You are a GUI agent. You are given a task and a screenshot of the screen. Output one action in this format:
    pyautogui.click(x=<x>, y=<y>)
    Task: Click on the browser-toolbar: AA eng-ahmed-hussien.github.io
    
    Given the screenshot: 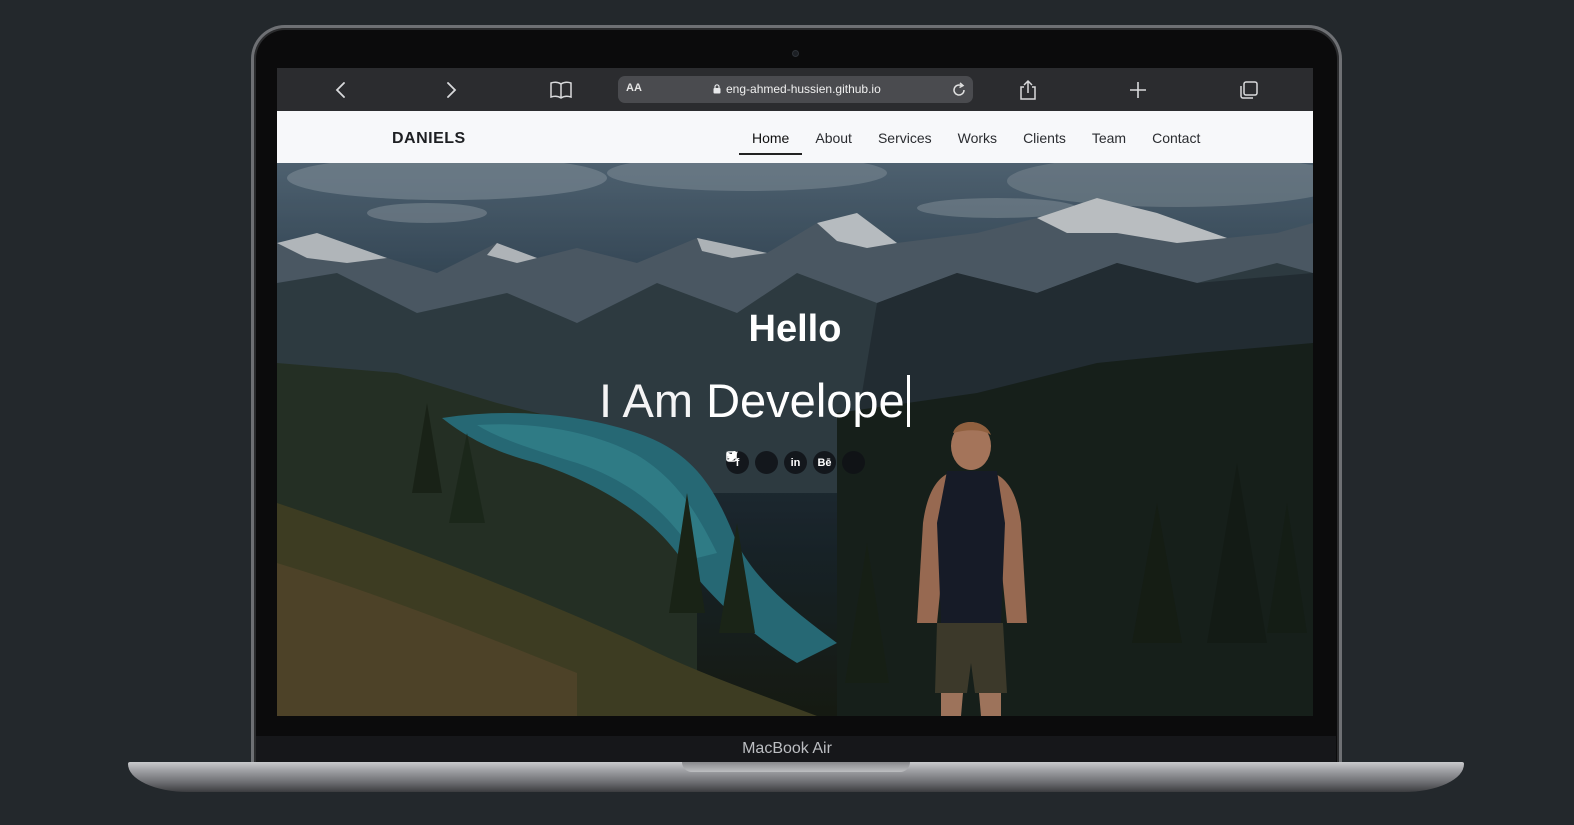 What is the action you would take?
    pyautogui.click(x=795, y=89)
    